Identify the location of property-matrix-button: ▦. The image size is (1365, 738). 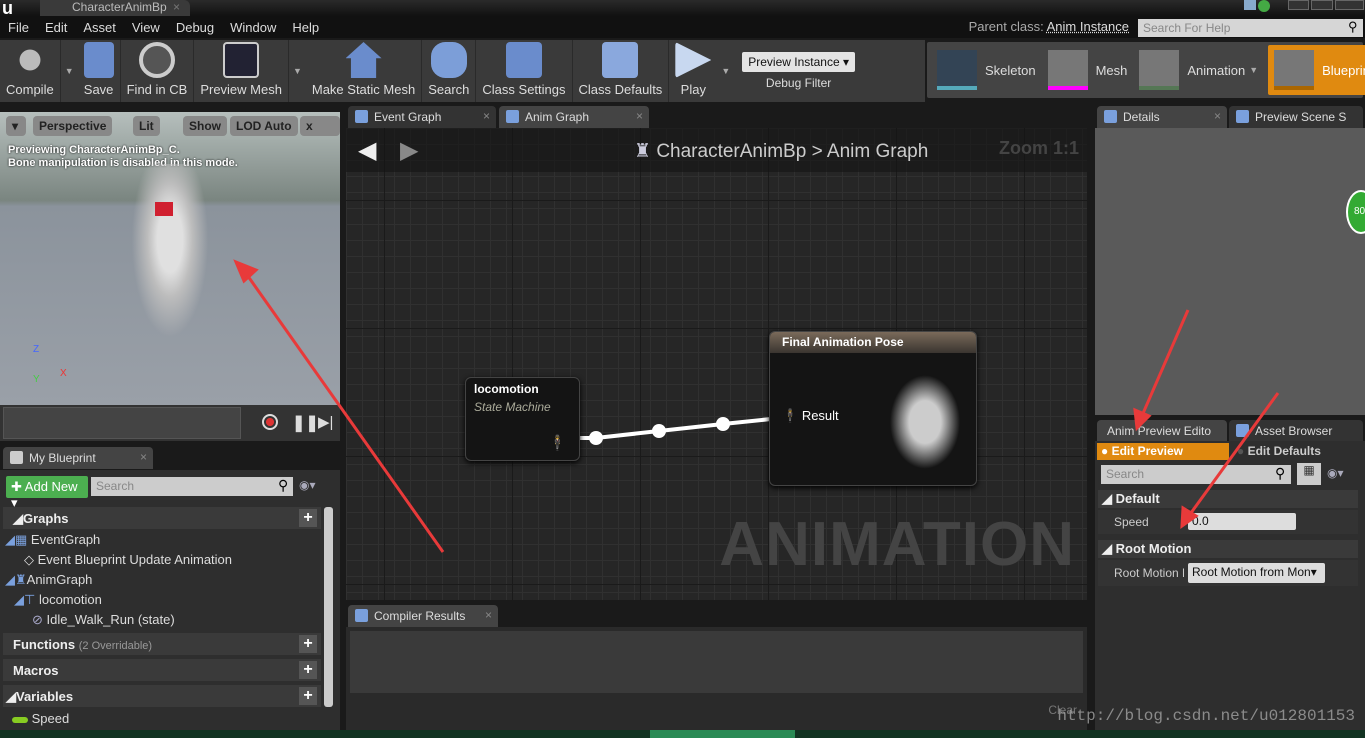
(1309, 474).